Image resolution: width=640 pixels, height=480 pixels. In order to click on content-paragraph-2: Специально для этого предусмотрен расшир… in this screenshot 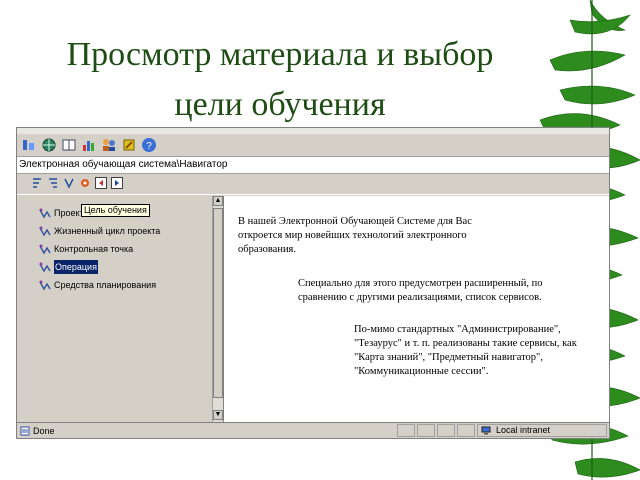, I will do `click(420, 290)`.